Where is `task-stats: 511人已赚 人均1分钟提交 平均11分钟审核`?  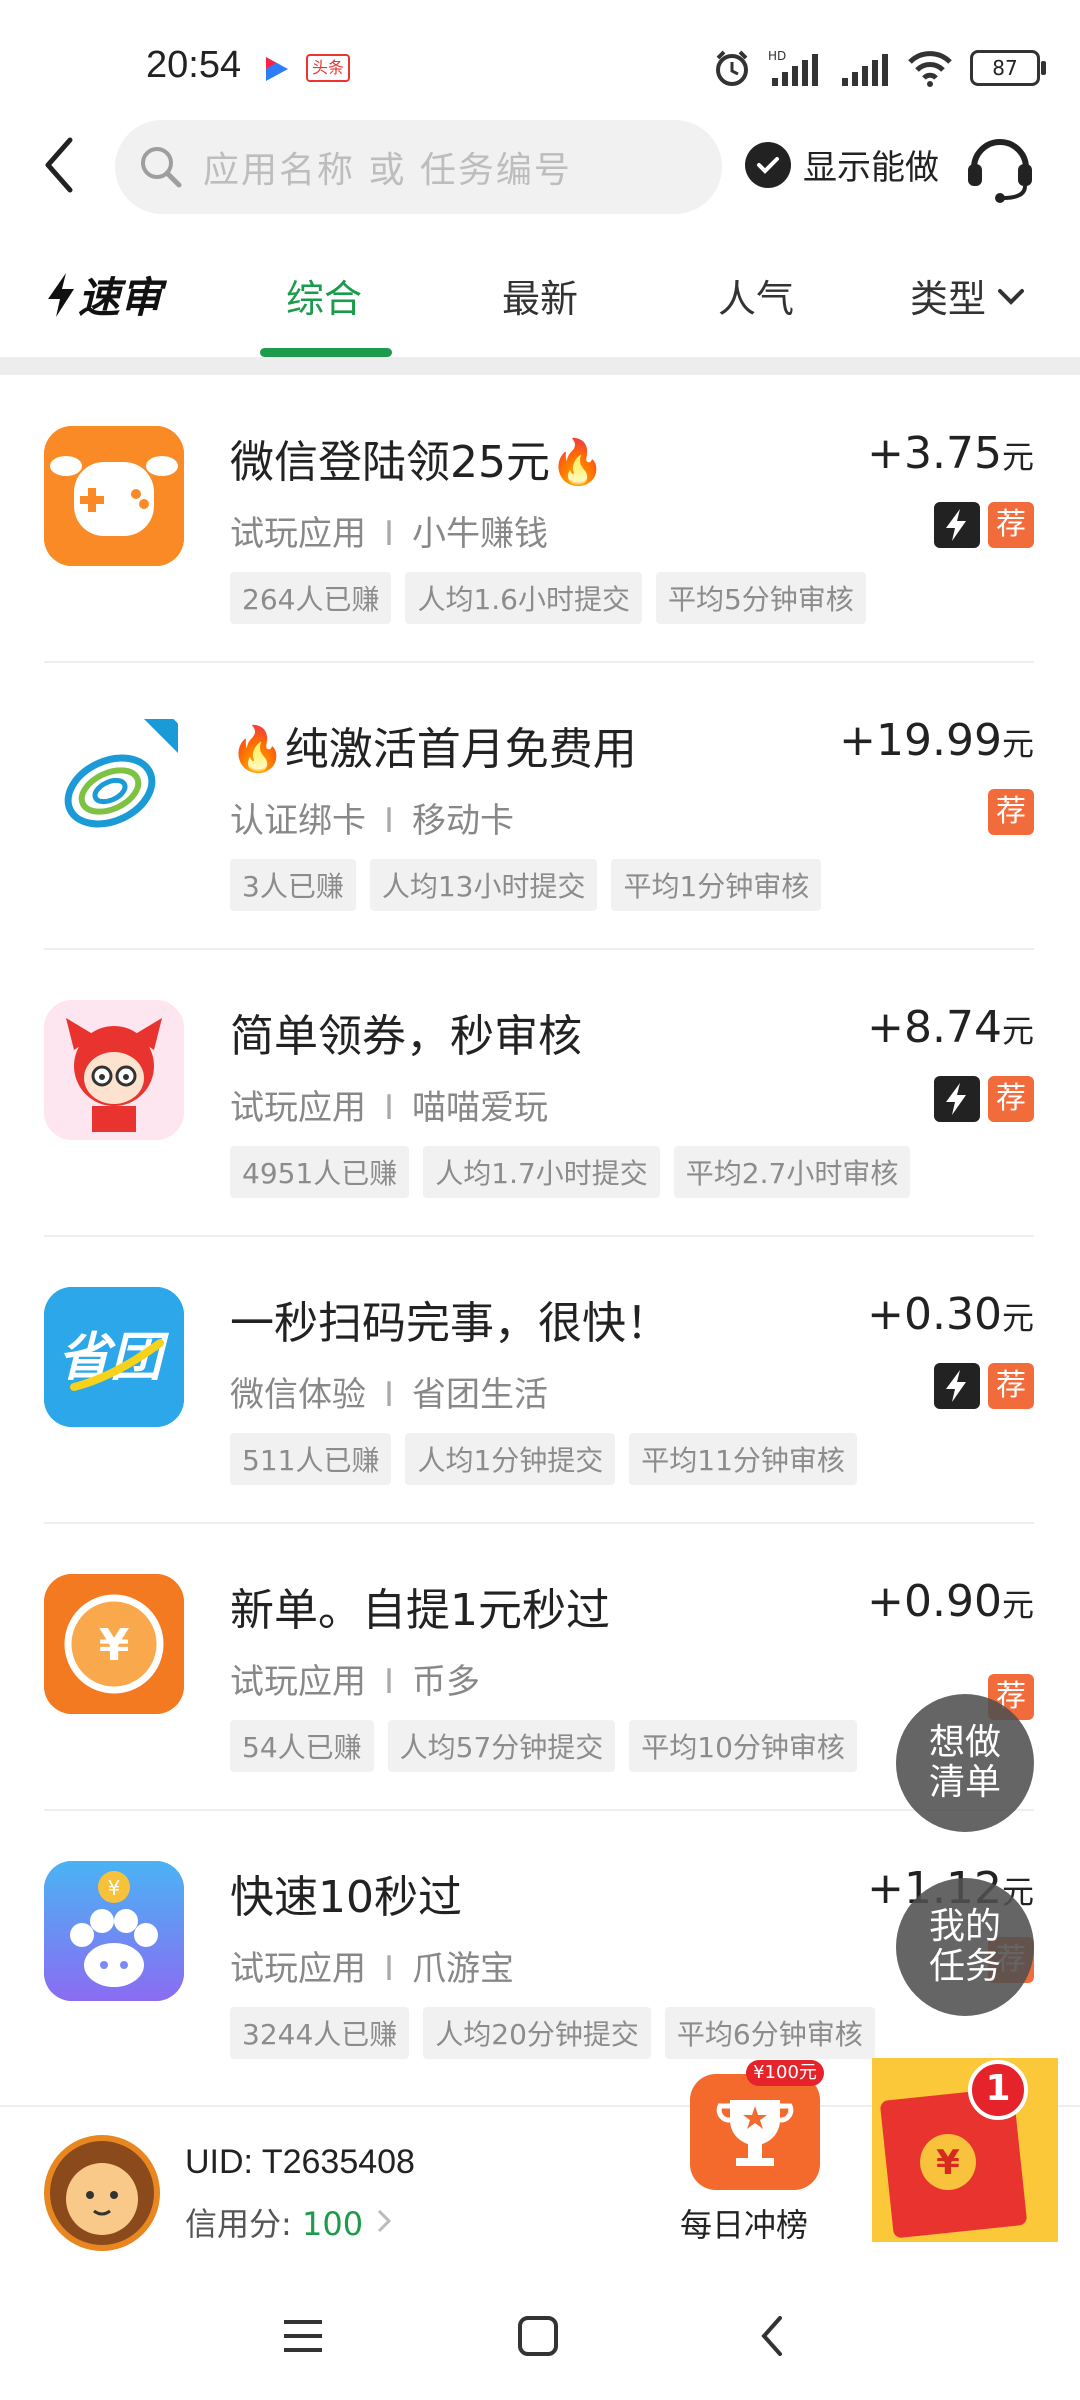
task-stats: 511人已赚 人均1分钟提交 平均11分钟审核 is located at coordinates (543, 1459).